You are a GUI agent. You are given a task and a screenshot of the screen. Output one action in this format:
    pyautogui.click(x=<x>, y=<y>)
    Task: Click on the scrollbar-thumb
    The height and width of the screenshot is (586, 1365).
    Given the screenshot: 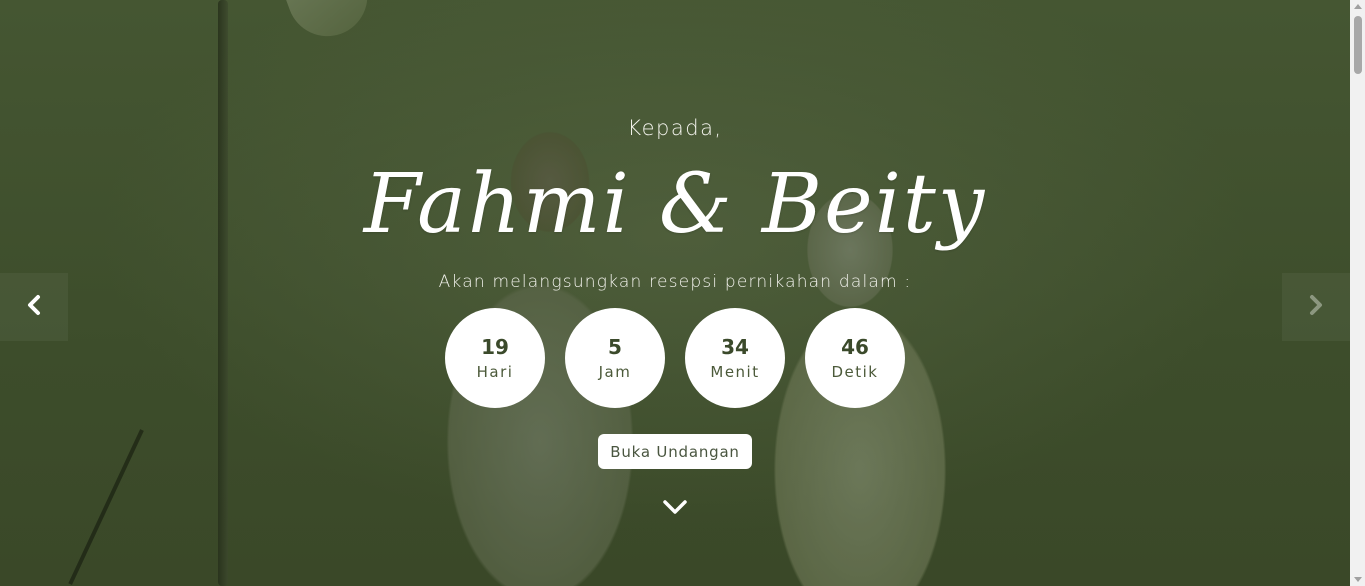 What is the action you would take?
    pyautogui.click(x=1358, y=45)
    